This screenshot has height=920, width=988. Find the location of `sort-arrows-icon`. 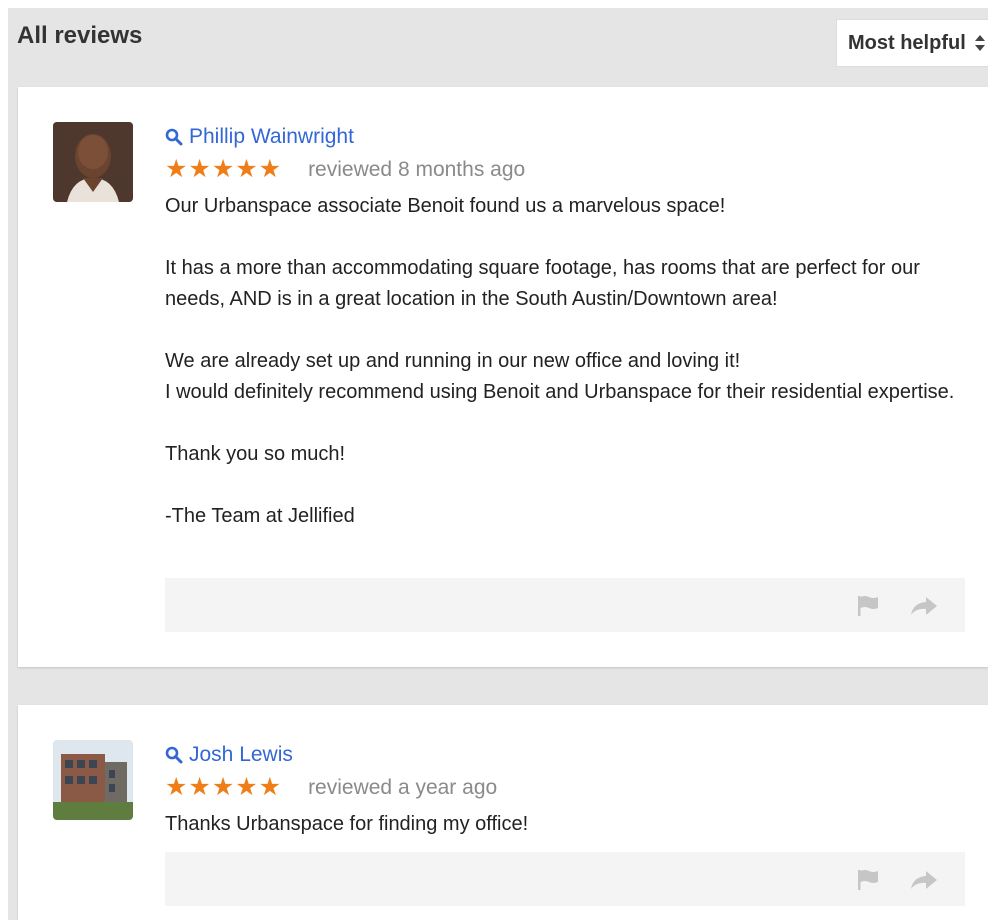

sort-arrows-icon is located at coordinates (980, 43).